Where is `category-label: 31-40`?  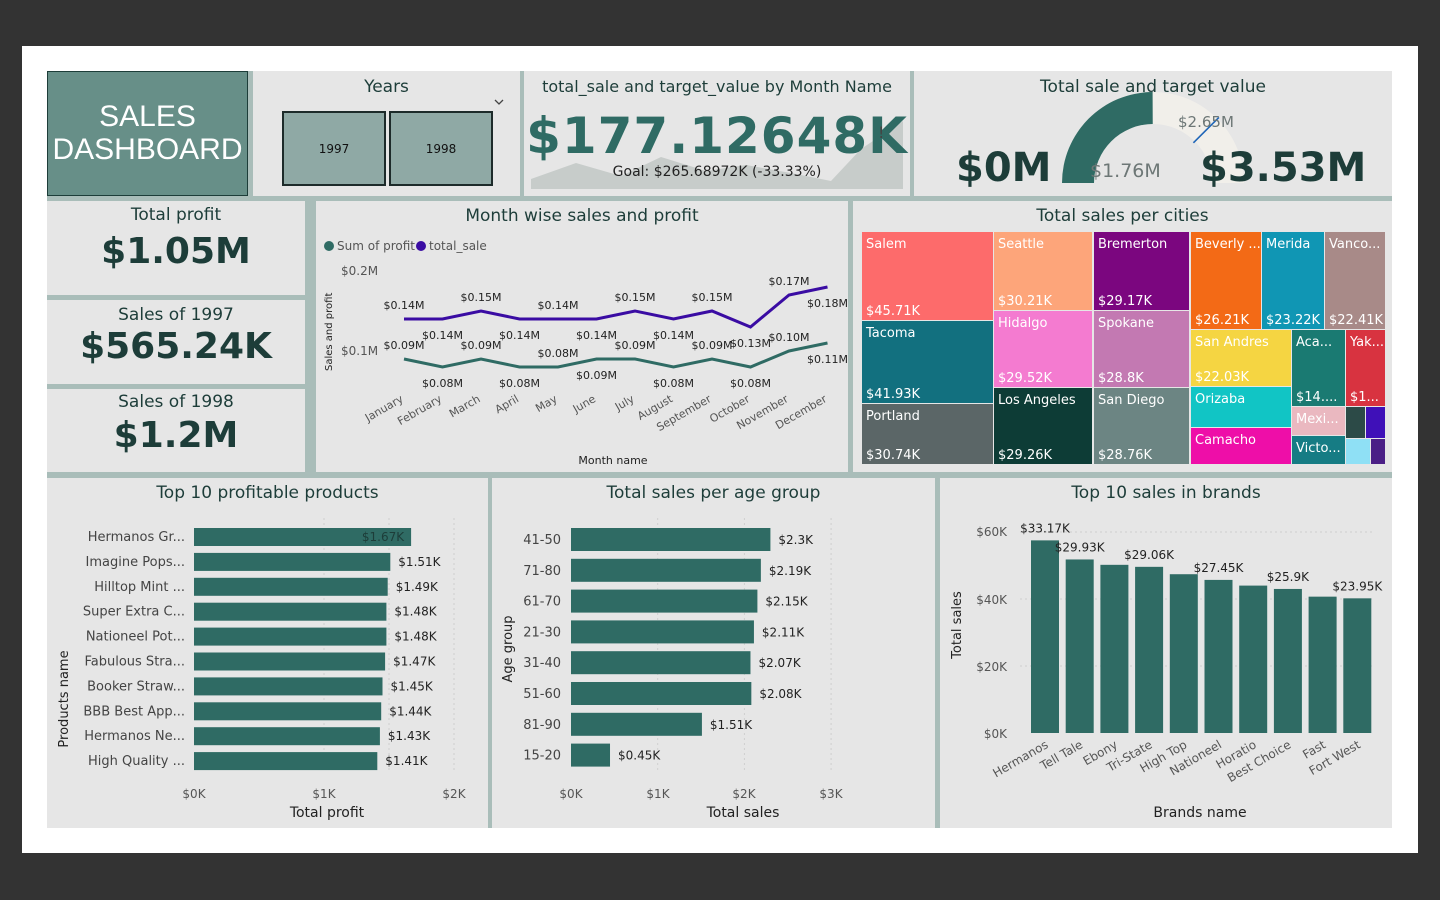
category-label: 31-40 is located at coordinates (542, 663).